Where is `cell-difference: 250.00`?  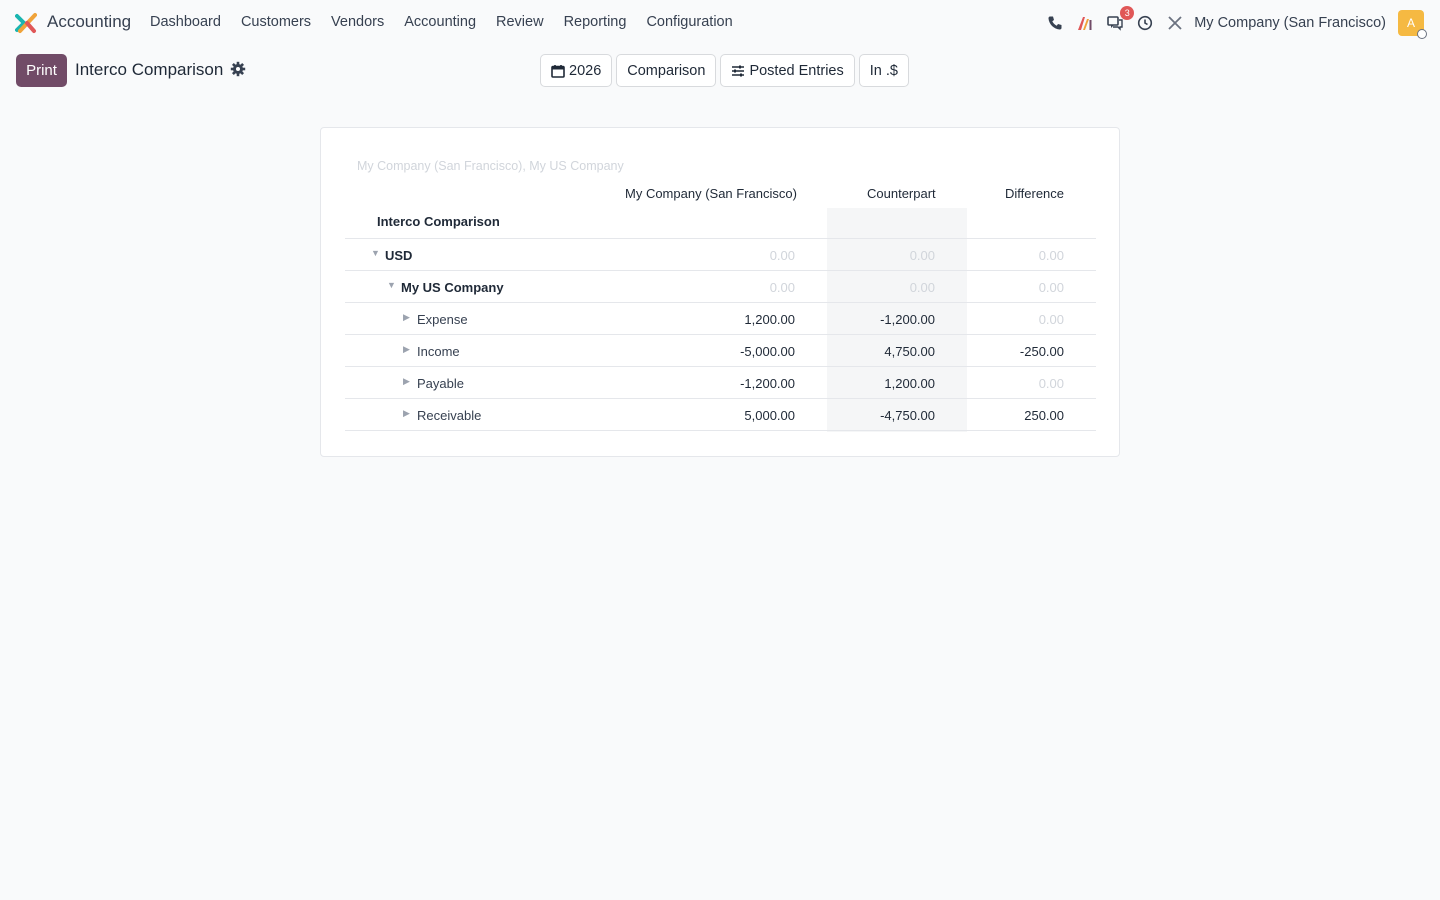
cell-difference: 250.00 is located at coordinates (1044, 415).